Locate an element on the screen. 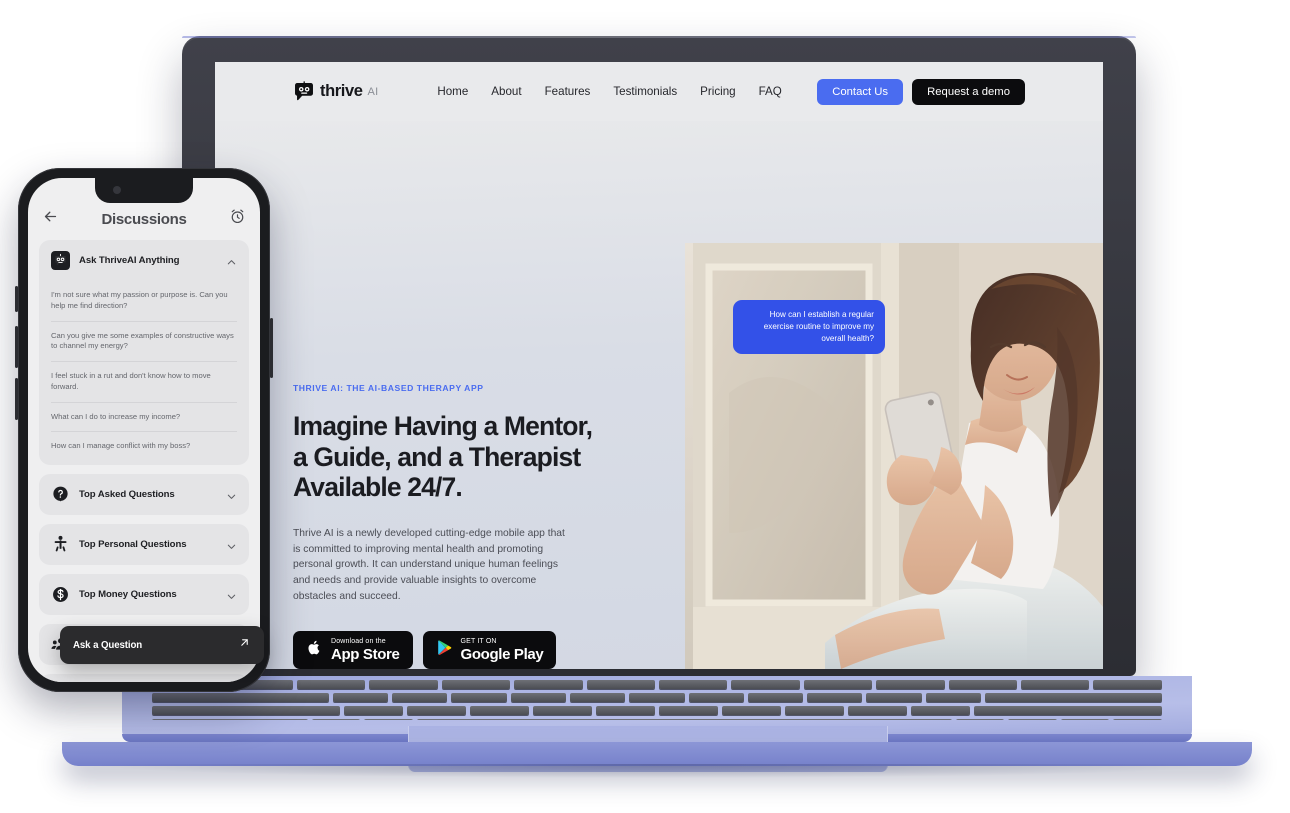 The image size is (1290, 813). nav-item-home: Home is located at coordinates (452, 91).